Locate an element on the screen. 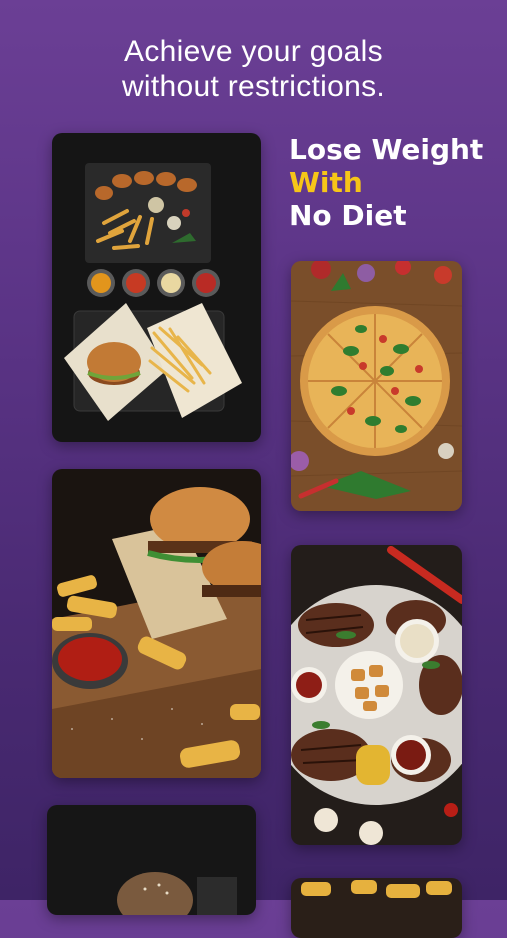 The image size is (507, 938). burger-image-partial is located at coordinates (151, 860).